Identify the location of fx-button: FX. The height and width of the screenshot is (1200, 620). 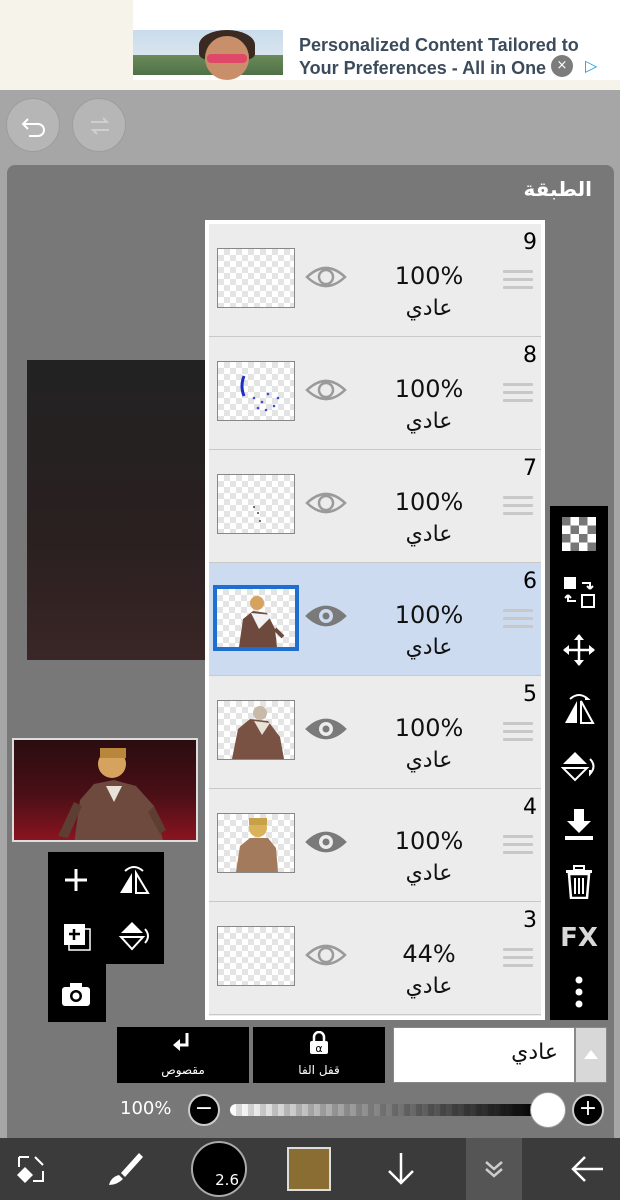
(579, 938).